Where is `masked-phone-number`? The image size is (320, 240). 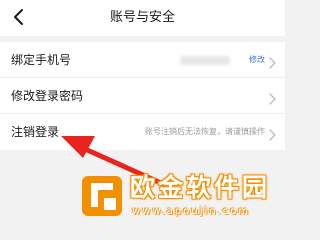 masked-phone-number is located at coordinates (205, 60).